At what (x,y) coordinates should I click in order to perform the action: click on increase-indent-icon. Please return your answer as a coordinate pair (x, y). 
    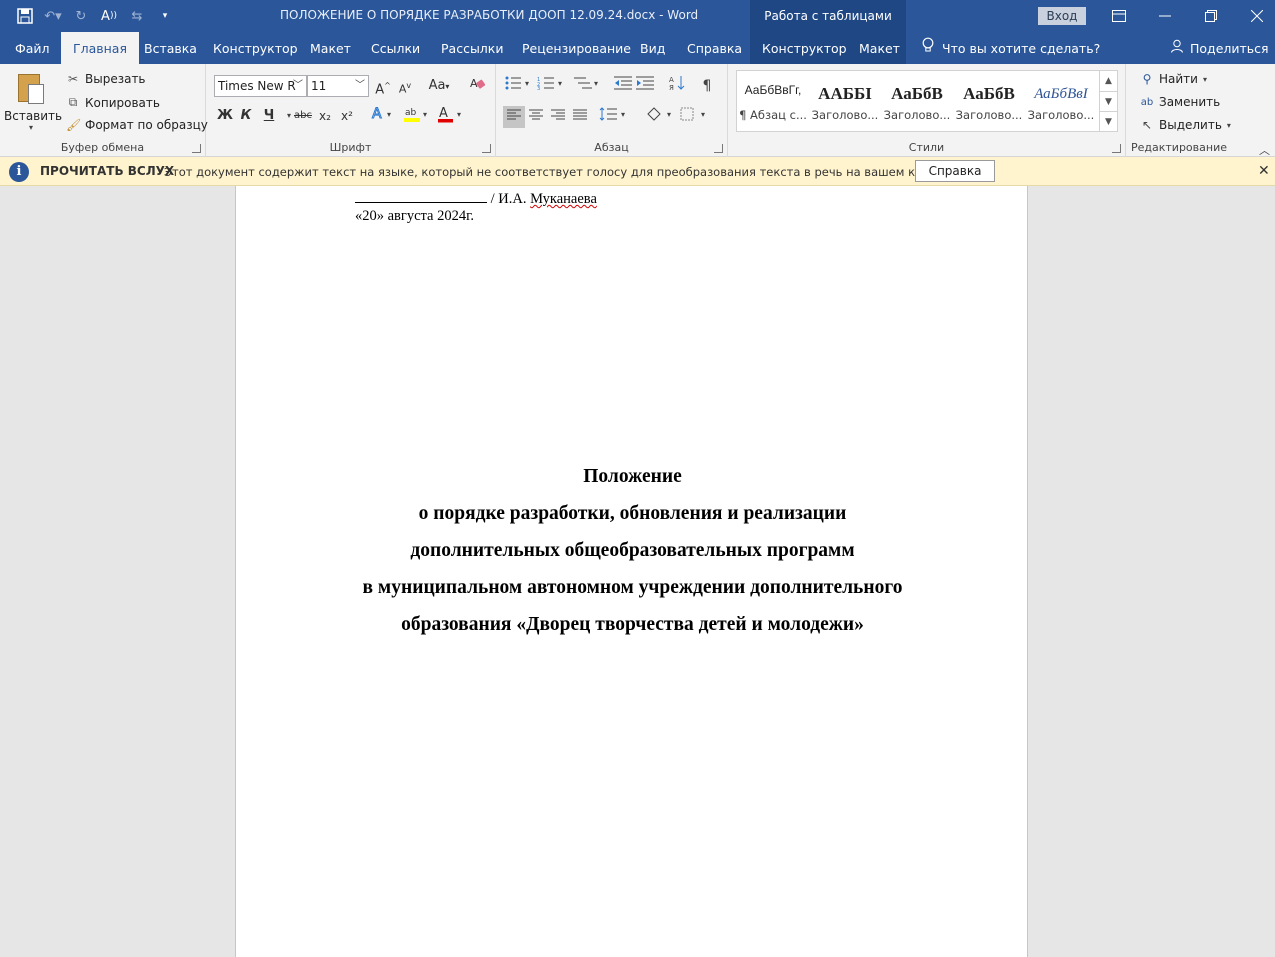
    Looking at the image, I should click on (645, 86).